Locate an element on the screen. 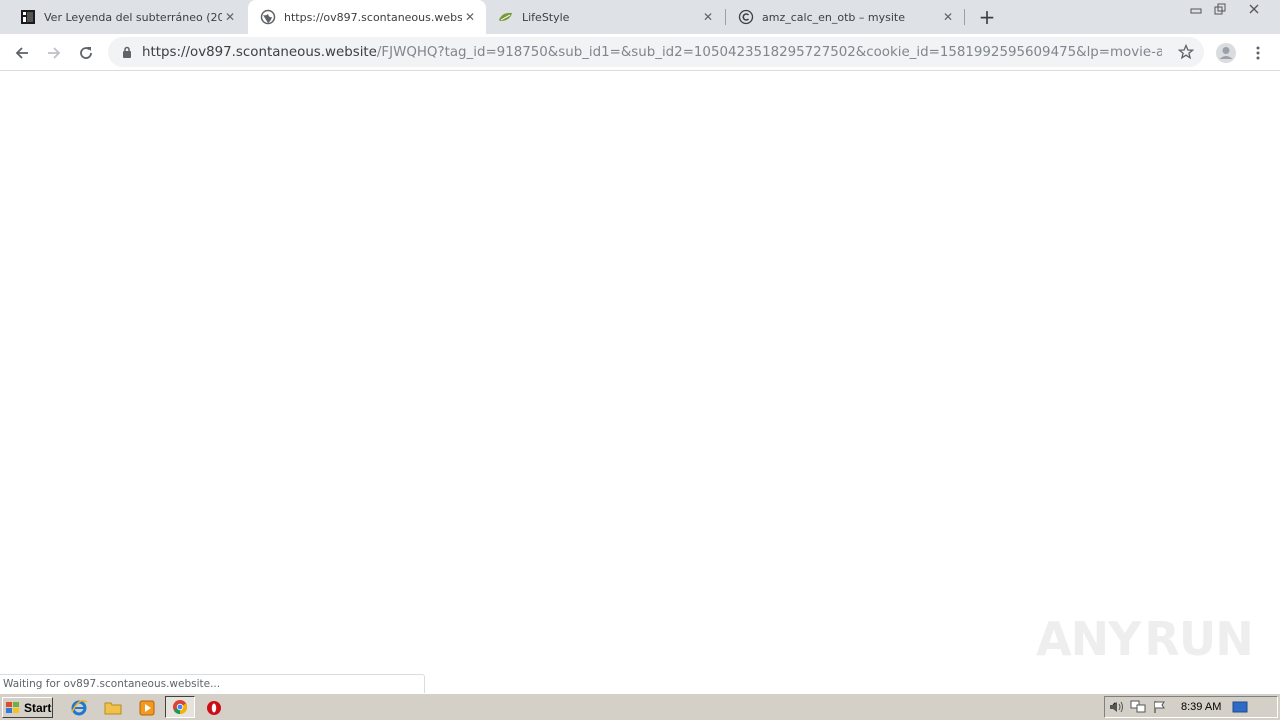  watermark-text-left: ANY is located at coordinates (1088, 639).